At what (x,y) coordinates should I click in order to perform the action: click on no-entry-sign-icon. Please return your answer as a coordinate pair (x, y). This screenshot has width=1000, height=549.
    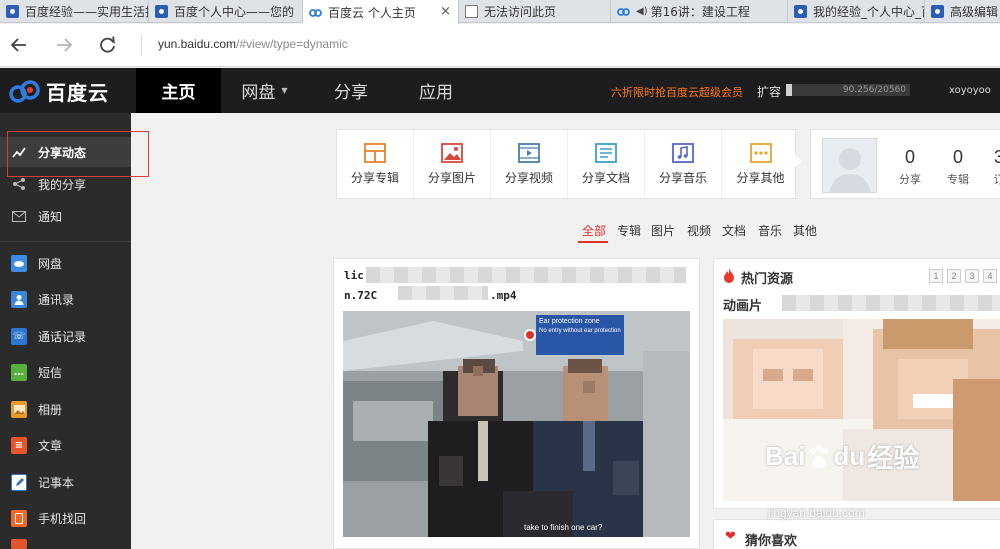
    Looking at the image, I should click on (530, 335).